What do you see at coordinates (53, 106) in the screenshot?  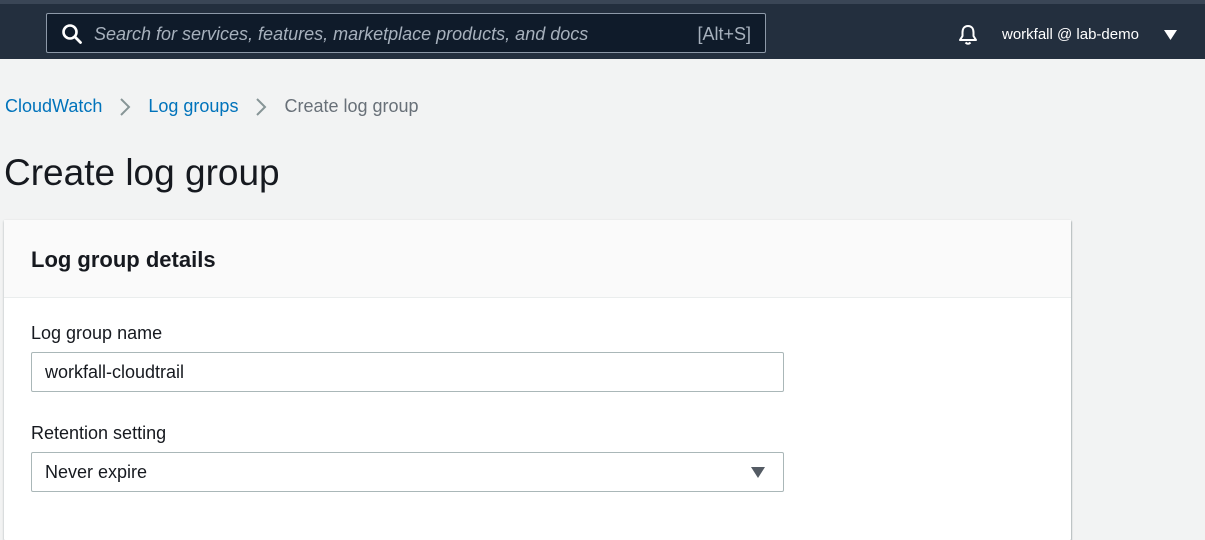 I see `breadcrumb-cloudwatch: CloudWatch` at bounding box center [53, 106].